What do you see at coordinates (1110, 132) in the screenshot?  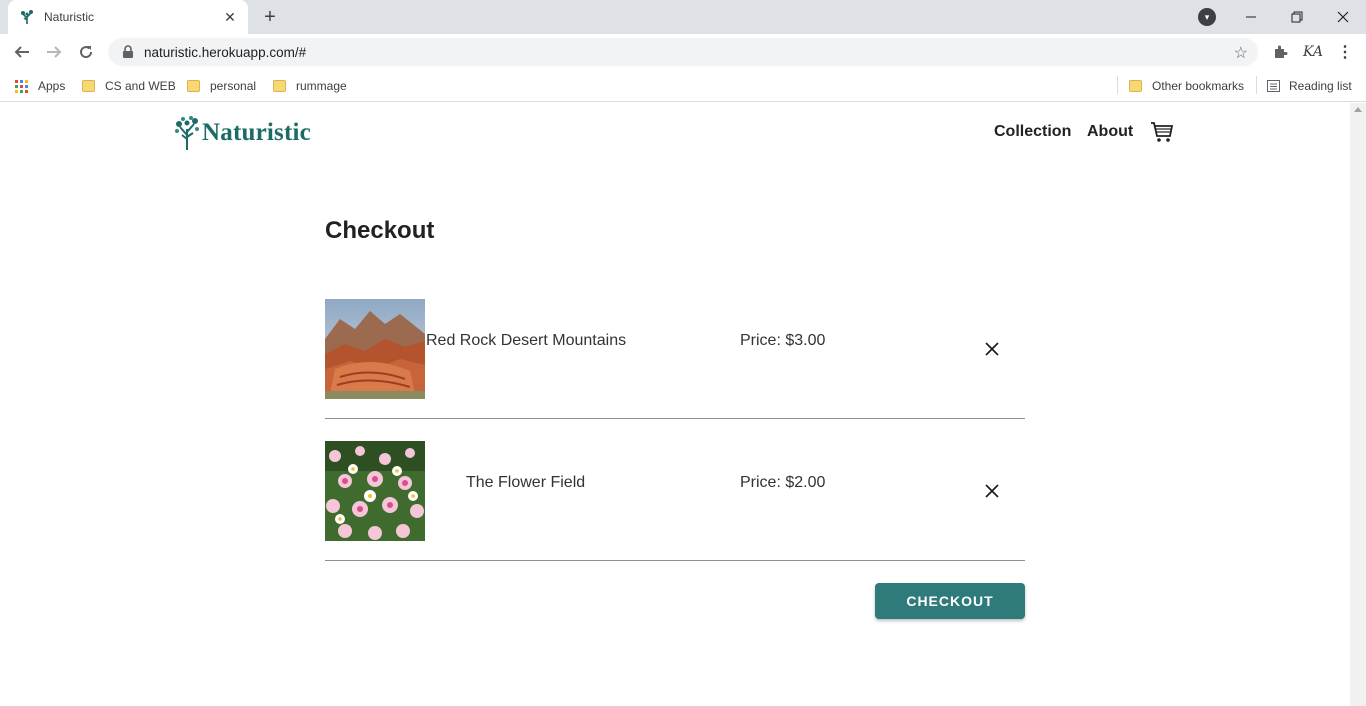 I see `nav-about-link: About` at bounding box center [1110, 132].